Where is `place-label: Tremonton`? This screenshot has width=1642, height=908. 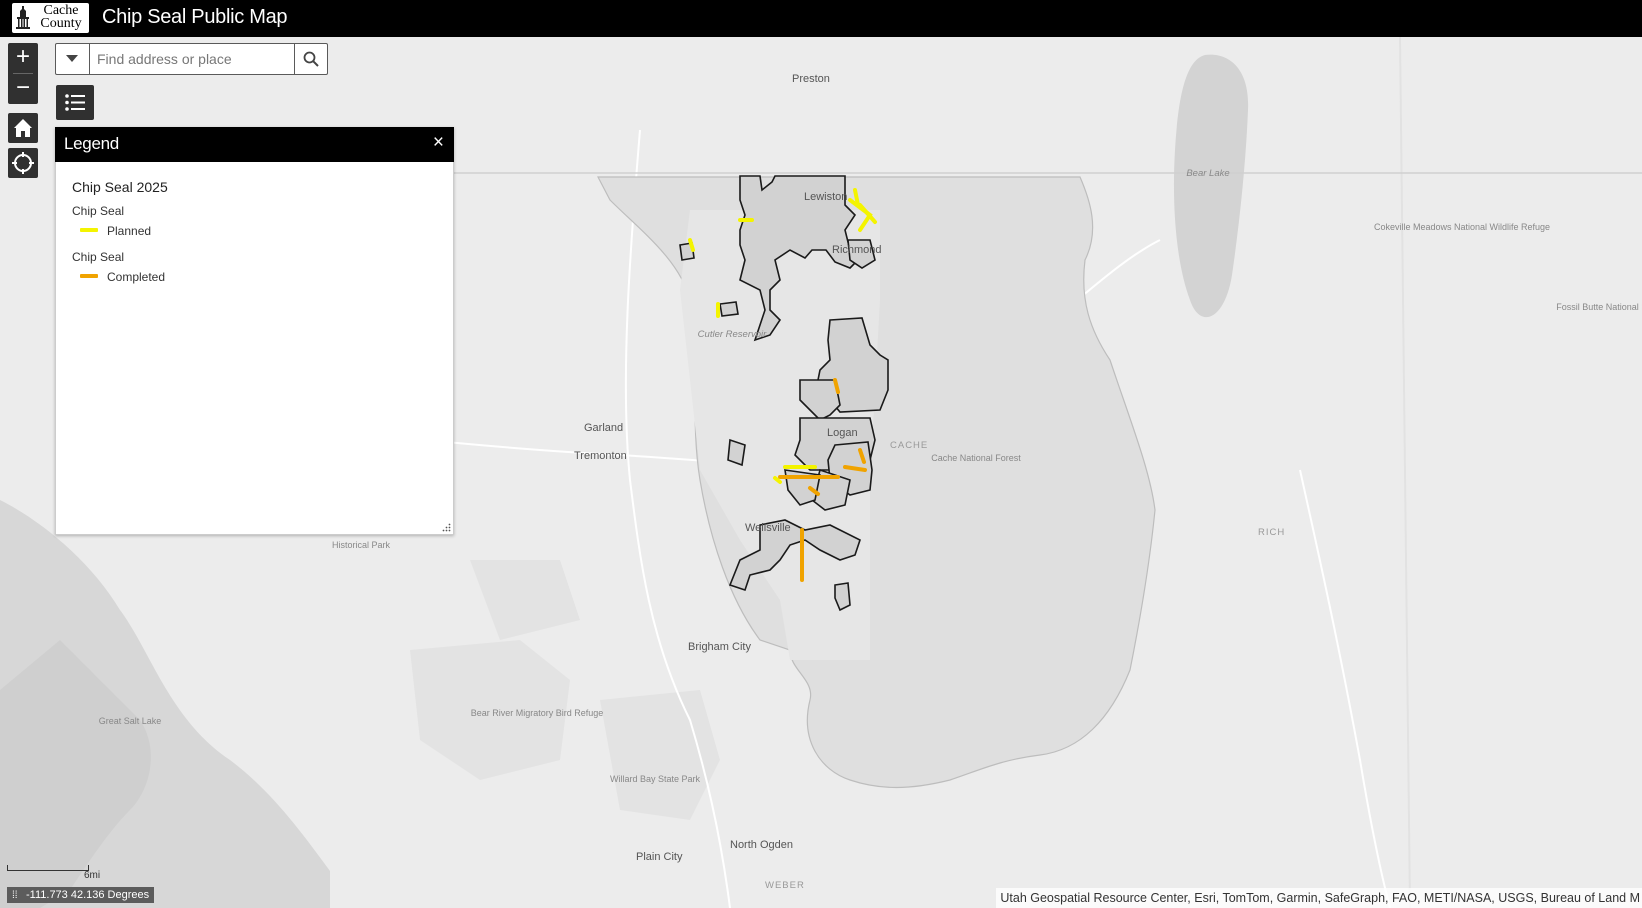
place-label: Tremonton is located at coordinates (600, 456).